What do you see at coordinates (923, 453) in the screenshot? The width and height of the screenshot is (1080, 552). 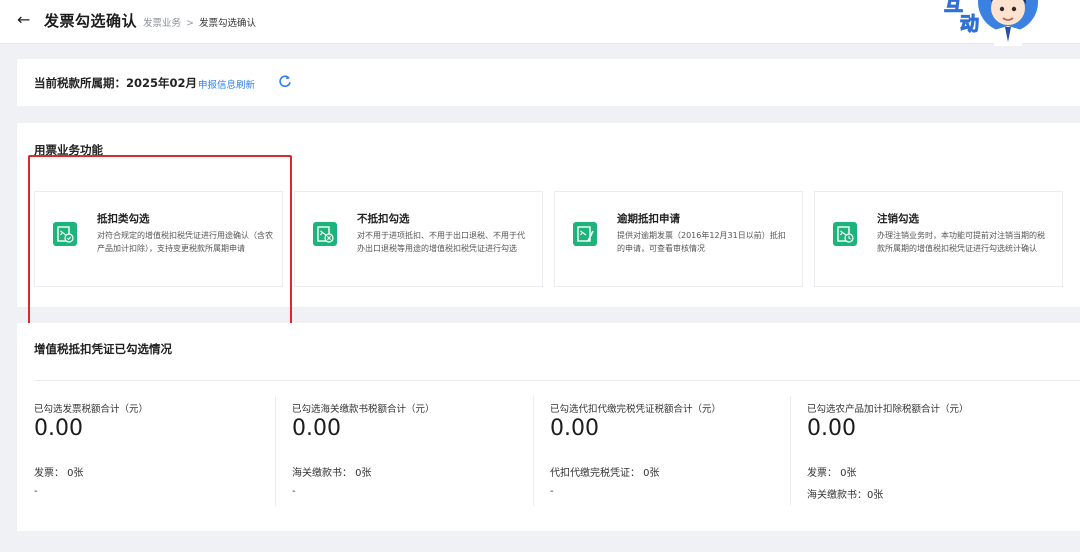 I see `stat-agri-extra-deduction: 已勾选农产品加计扣除税额合计（元） 0.00 发票： 0张 海关缴款书：0张` at bounding box center [923, 453].